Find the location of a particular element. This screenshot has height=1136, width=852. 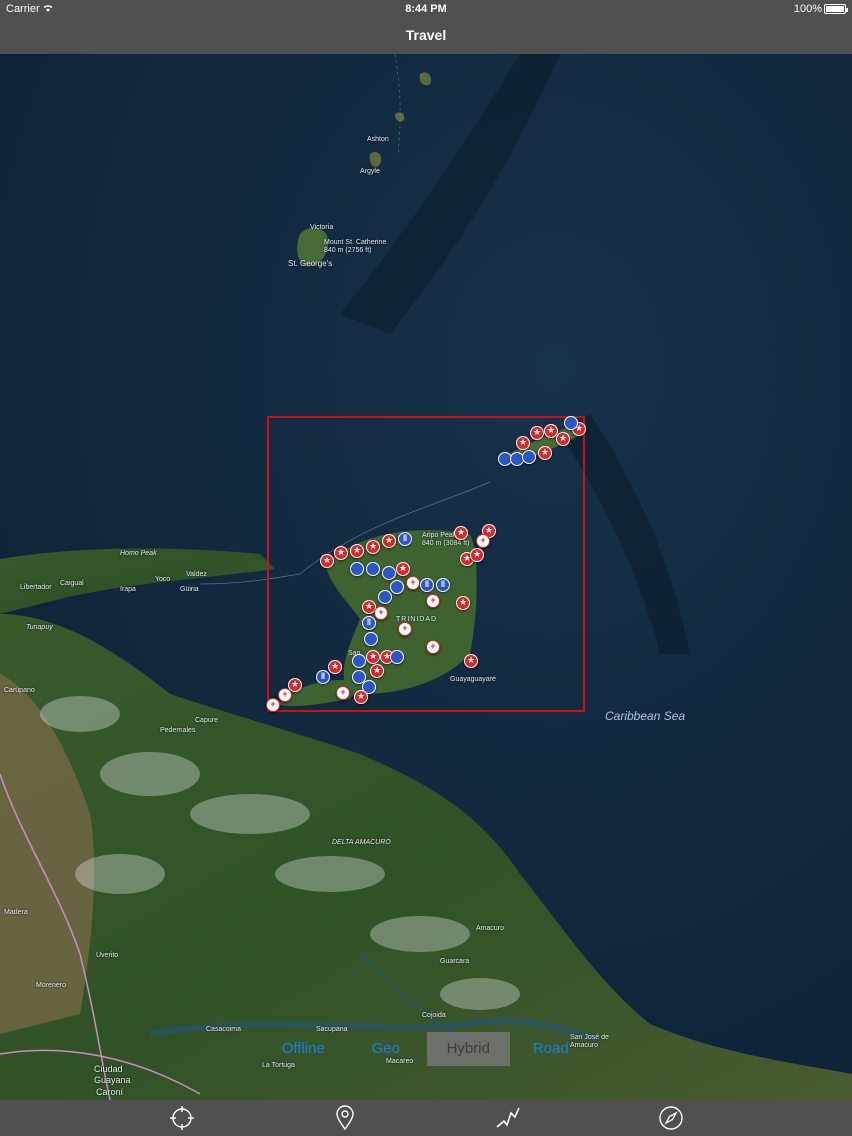

label-uverito: Uverito is located at coordinates (107, 955).